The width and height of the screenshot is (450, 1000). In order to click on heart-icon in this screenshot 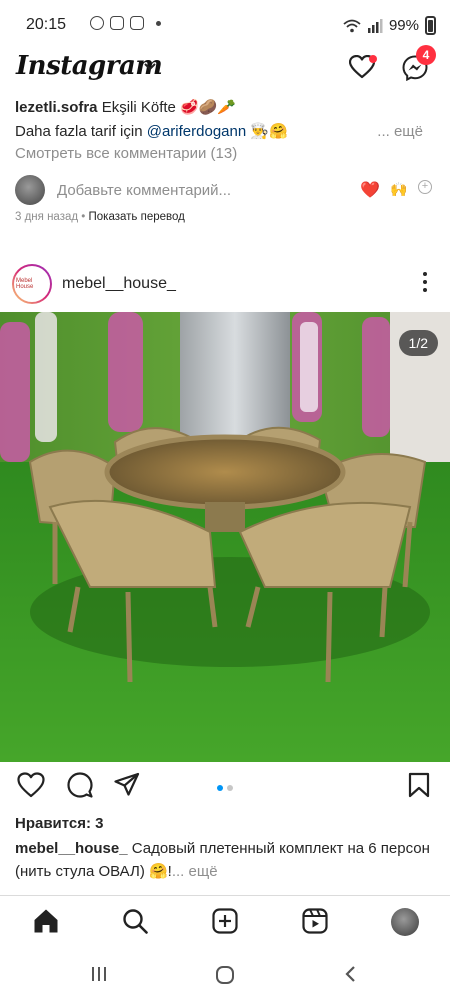, I will do `click(31, 785)`.